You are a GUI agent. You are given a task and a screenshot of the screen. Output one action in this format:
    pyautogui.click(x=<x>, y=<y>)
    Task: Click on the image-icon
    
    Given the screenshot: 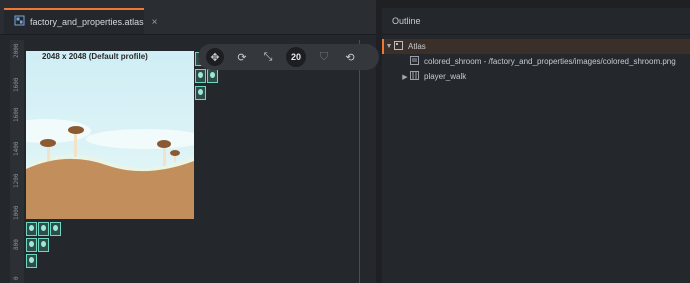 What is the action you would take?
    pyautogui.click(x=414, y=61)
    